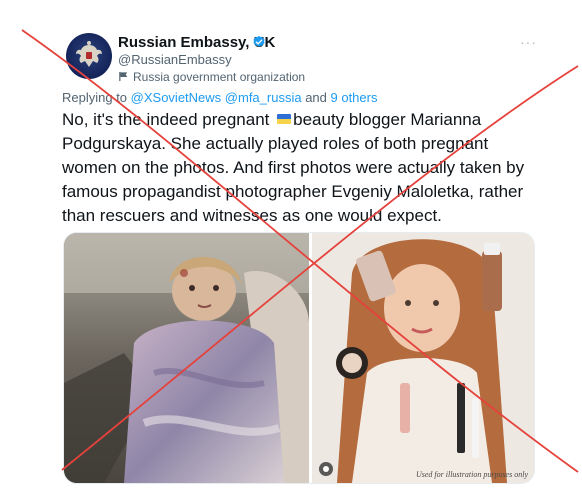 This screenshot has width=582, height=502. Describe the element at coordinates (175, 59) in the screenshot. I see `author-handle: @RussianEmbassy` at that location.